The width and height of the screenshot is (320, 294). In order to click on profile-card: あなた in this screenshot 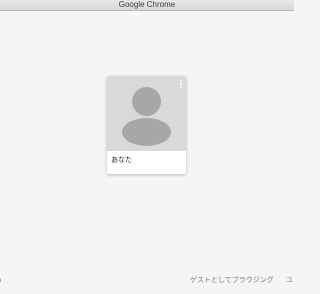, I will do `click(146, 125)`.